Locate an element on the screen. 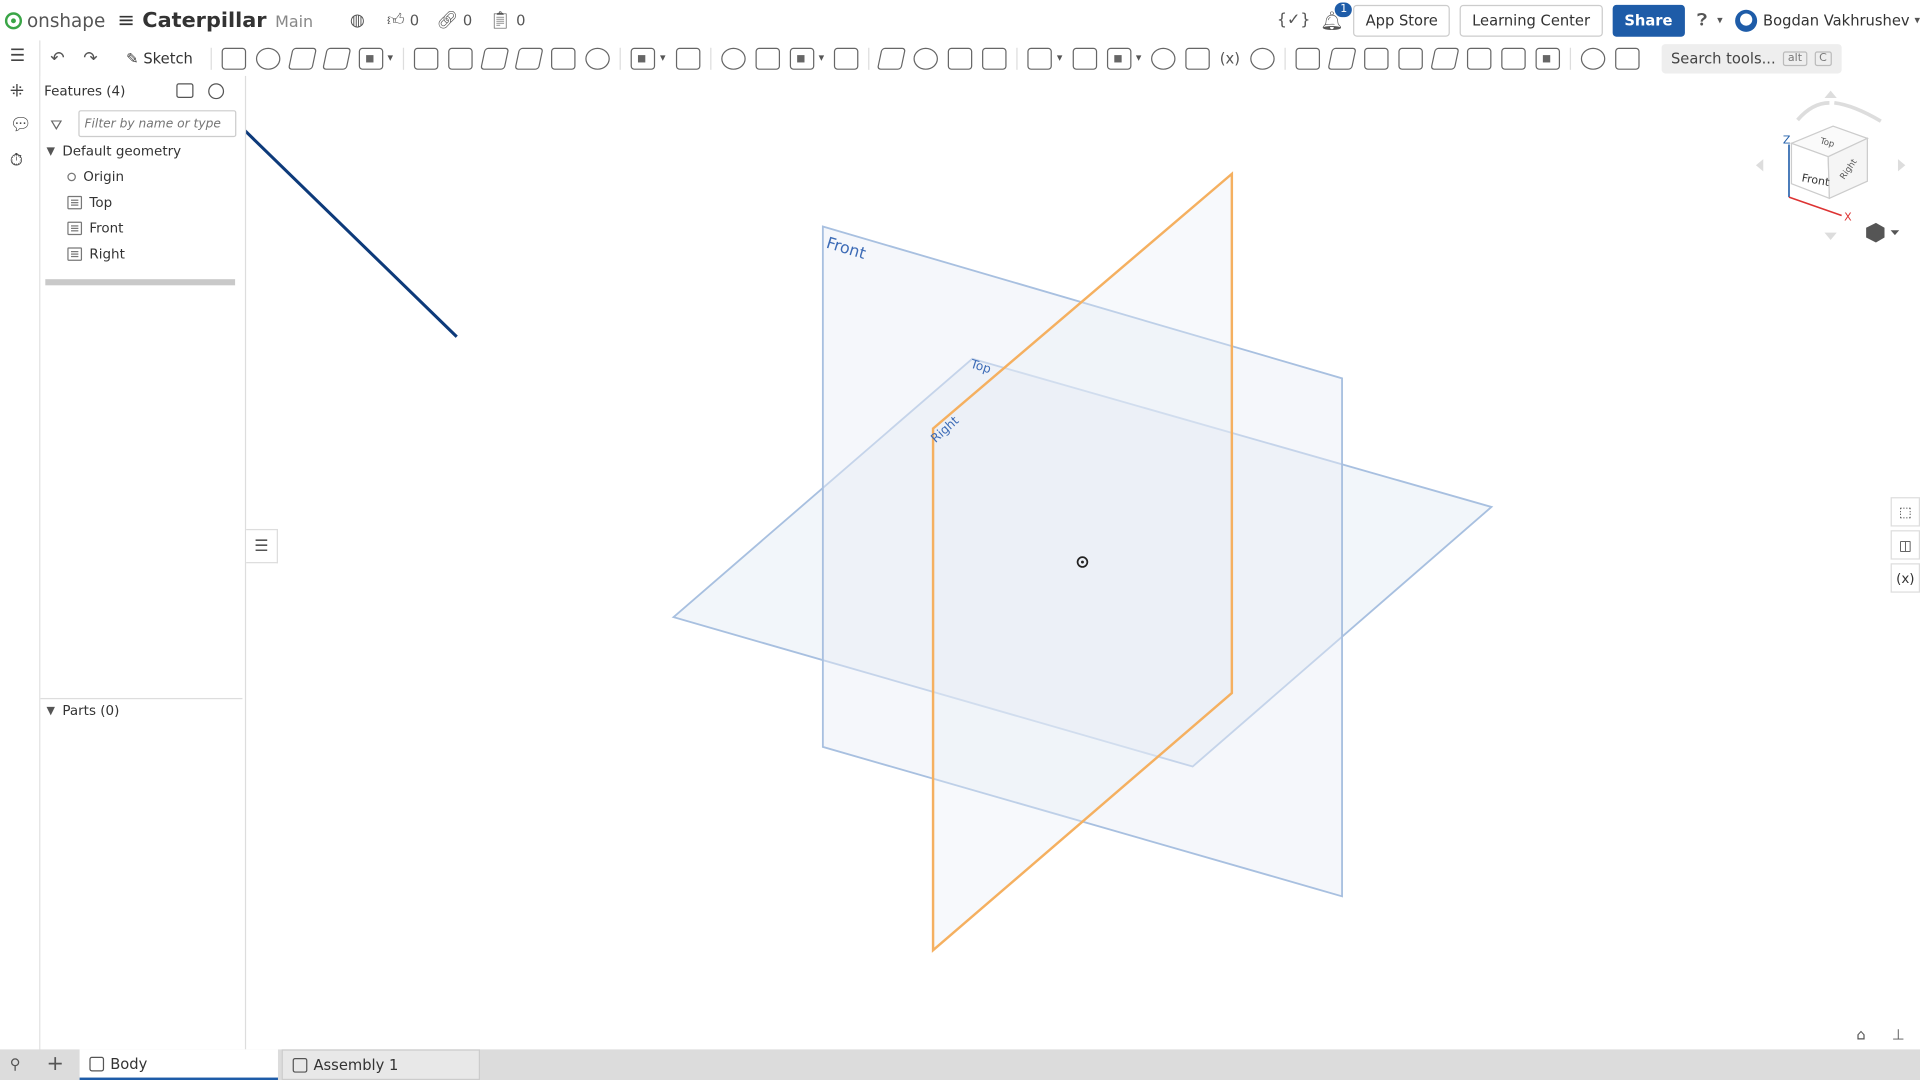 Image resolution: width=1920 pixels, height=1080 pixels. loft-icon is located at coordinates (336, 58).